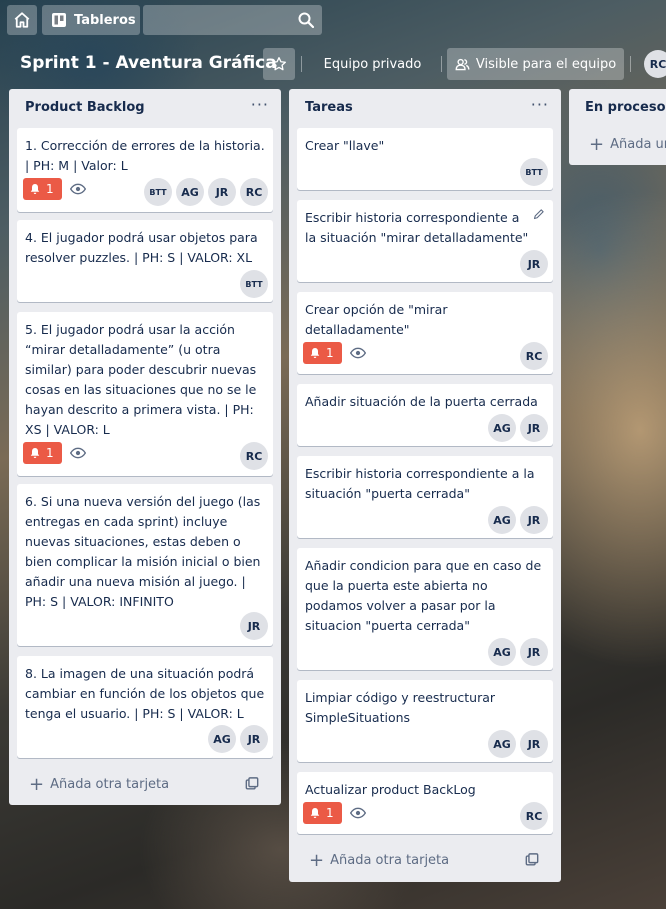 This screenshot has width=666, height=909. I want to click on team-label: Equipo privado, so click(372, 64).